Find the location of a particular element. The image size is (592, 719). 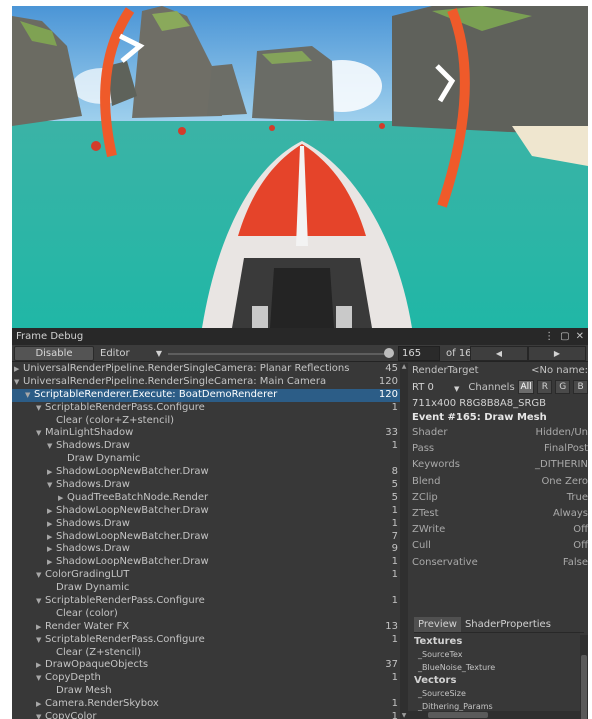

channel-all-button: All is located at coordinates (526, 387).